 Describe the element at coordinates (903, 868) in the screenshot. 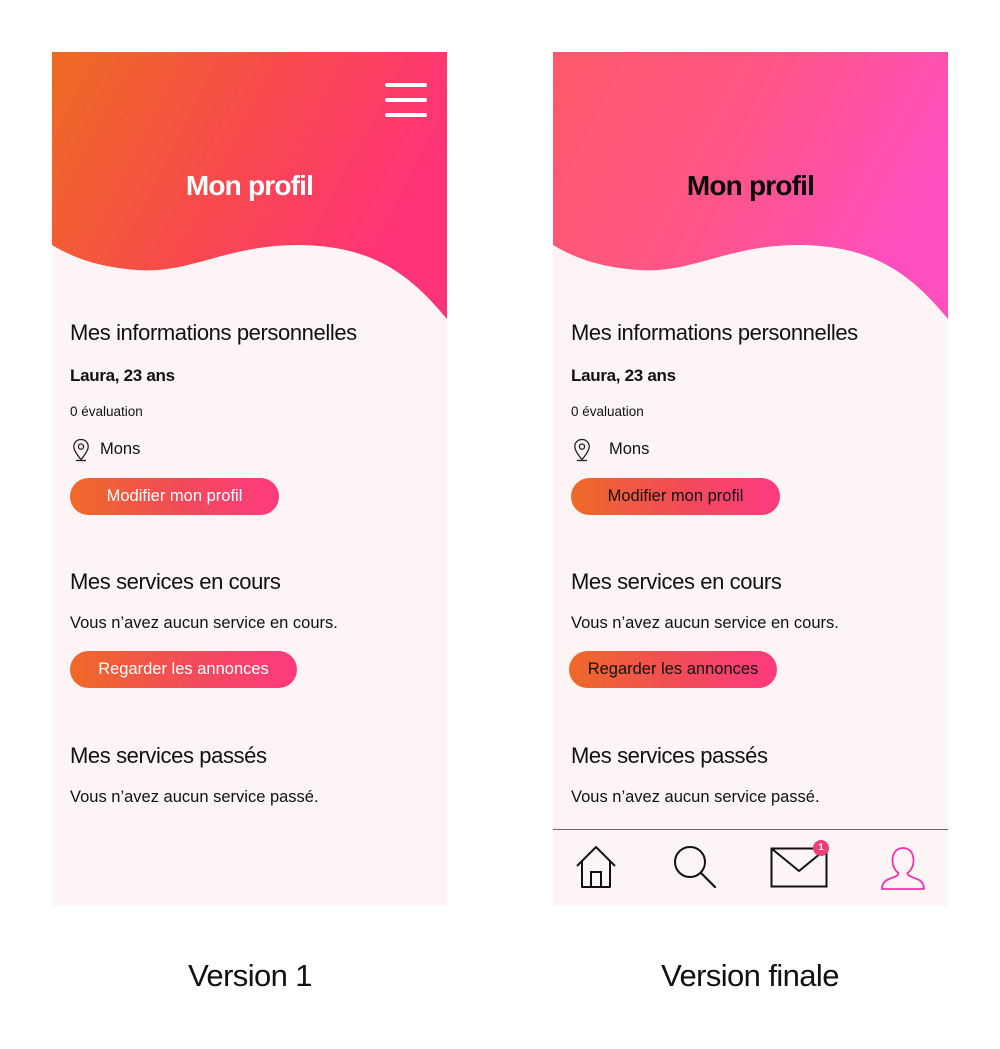

I see `profile-icon` at that location.